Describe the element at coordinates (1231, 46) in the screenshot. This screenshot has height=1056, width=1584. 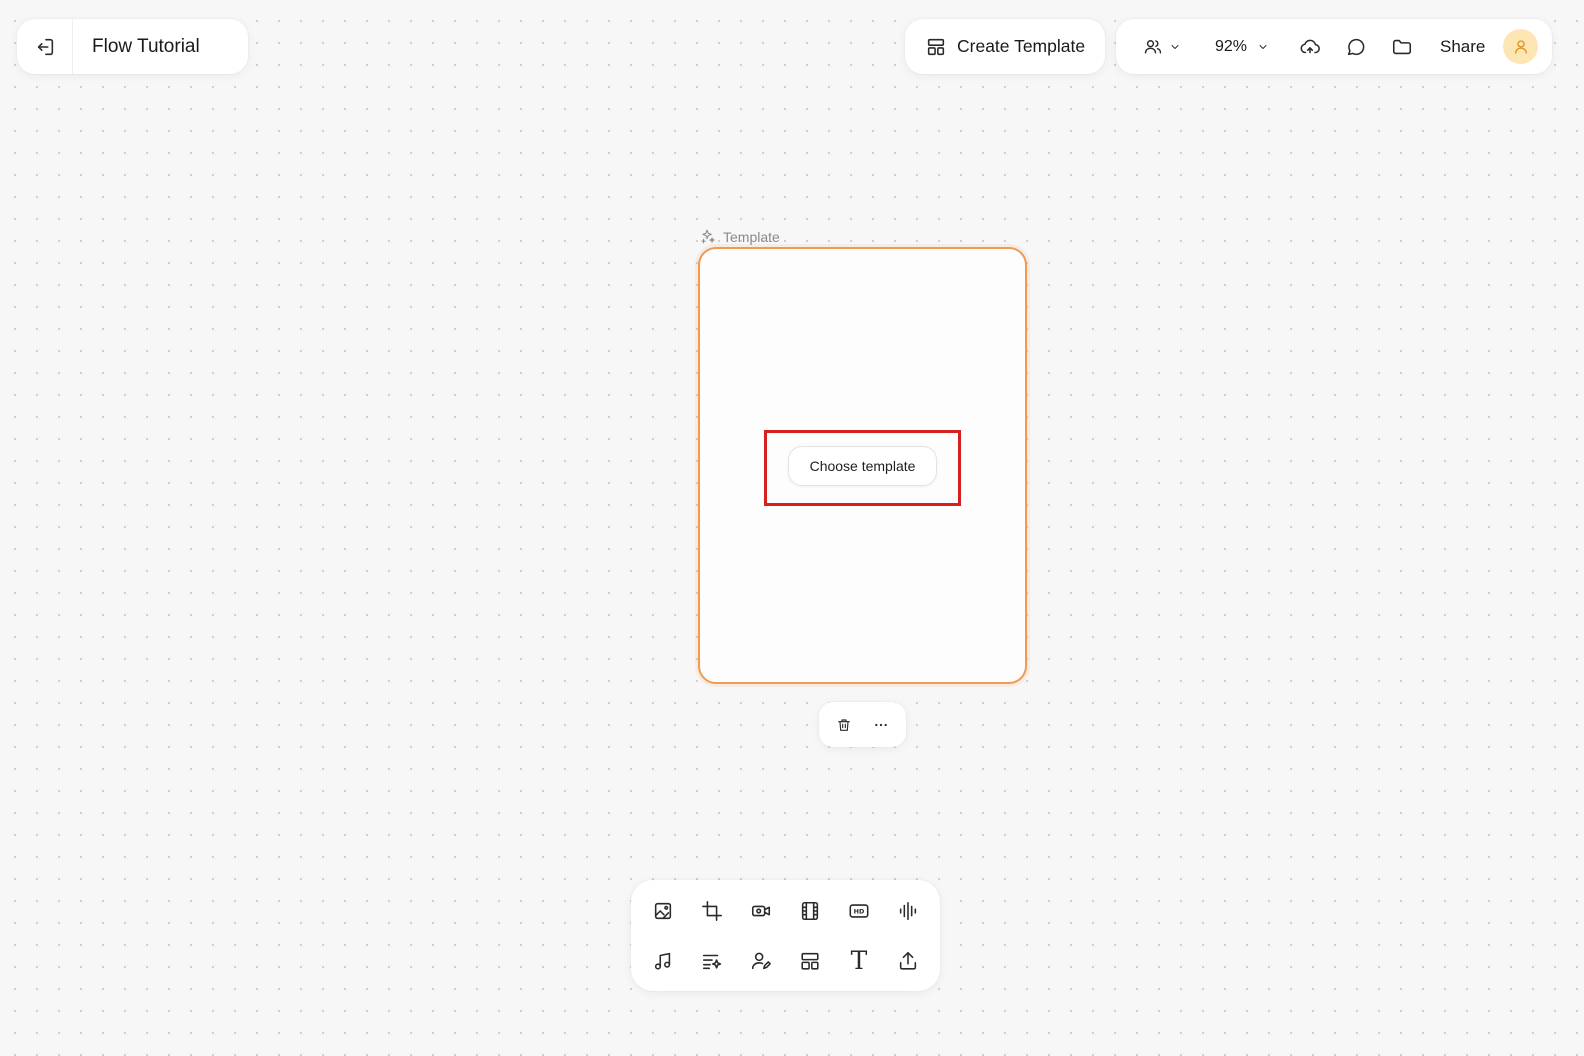
I see `zoom-level: 92%` at that location.